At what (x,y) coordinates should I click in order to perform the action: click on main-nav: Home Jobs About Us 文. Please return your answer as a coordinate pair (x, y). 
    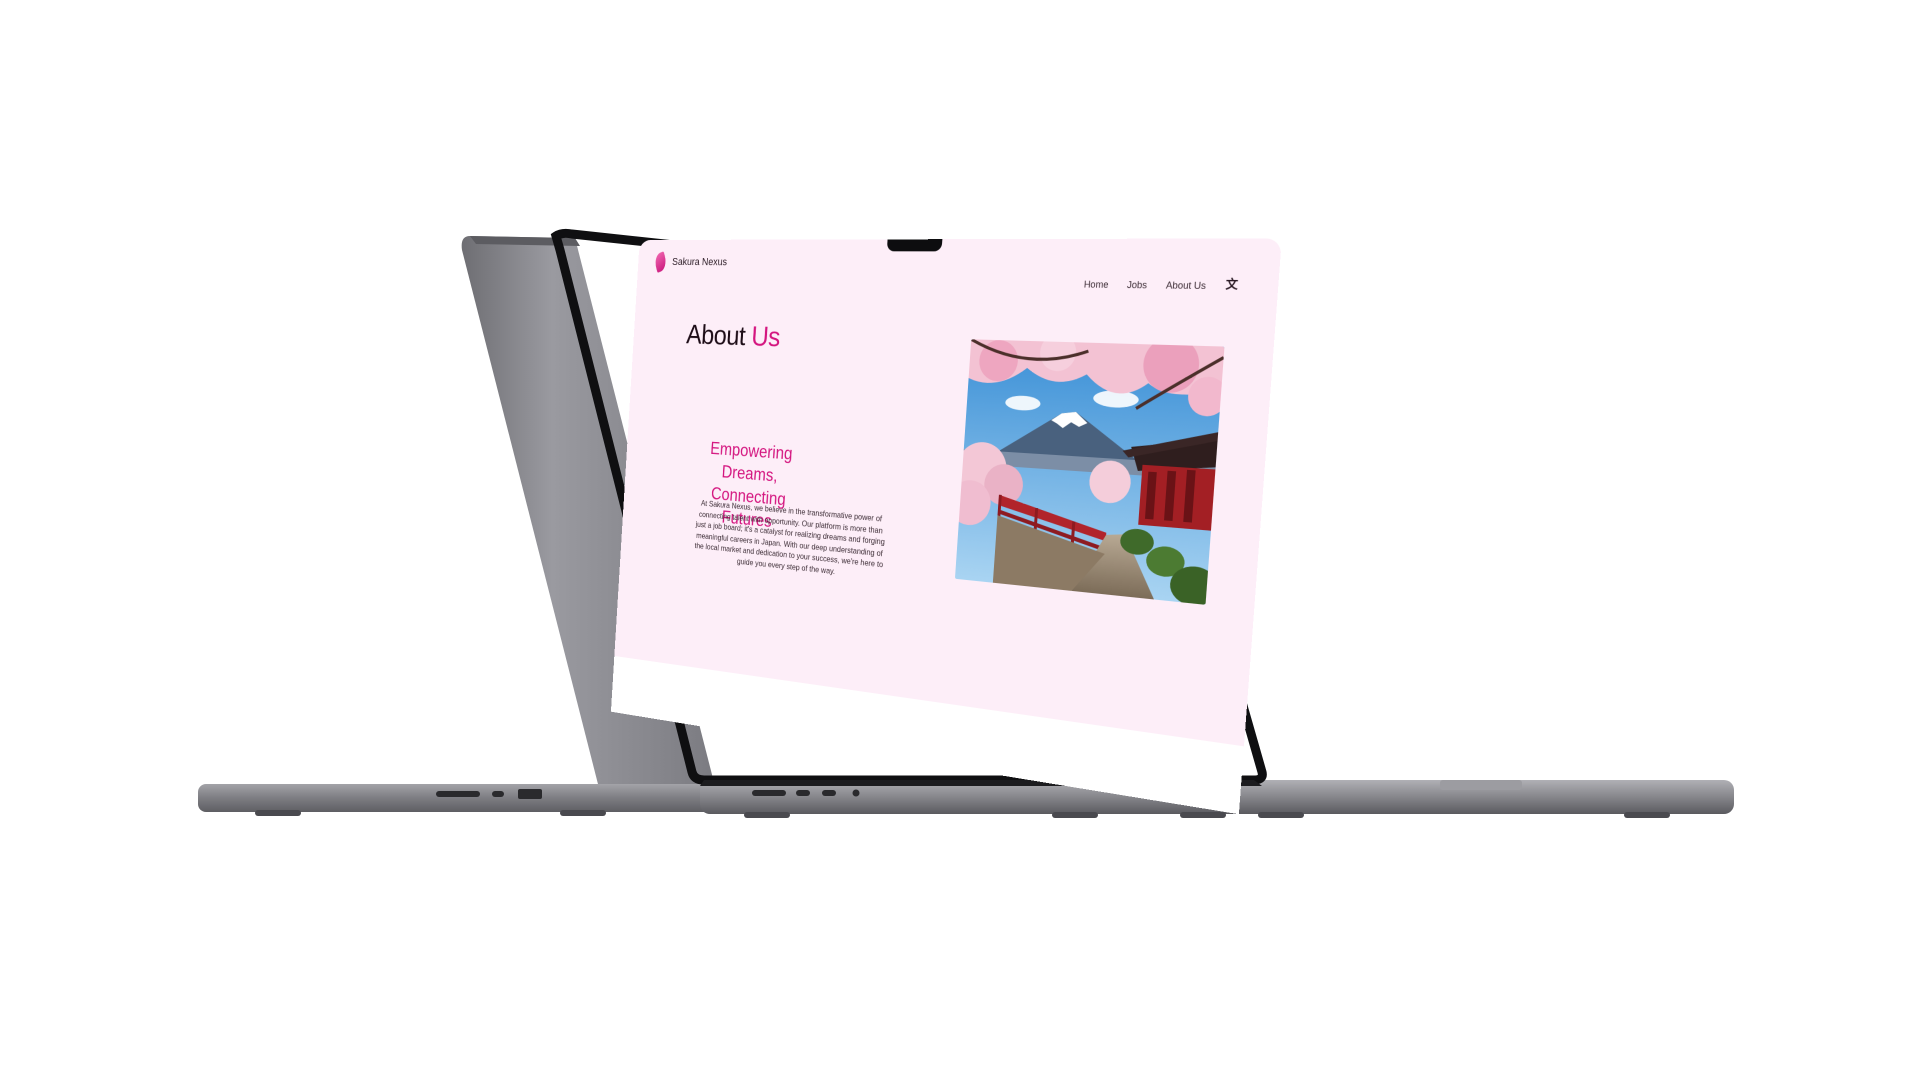
    Looking at the image, I should click on (1161, 285).